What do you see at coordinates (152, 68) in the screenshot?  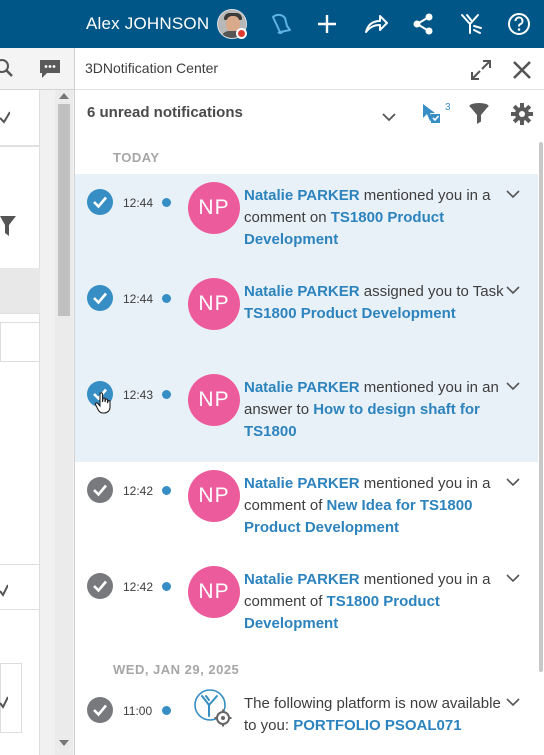 I see `panel-title: 3DNotification Center` at bounding box center [152, 68].